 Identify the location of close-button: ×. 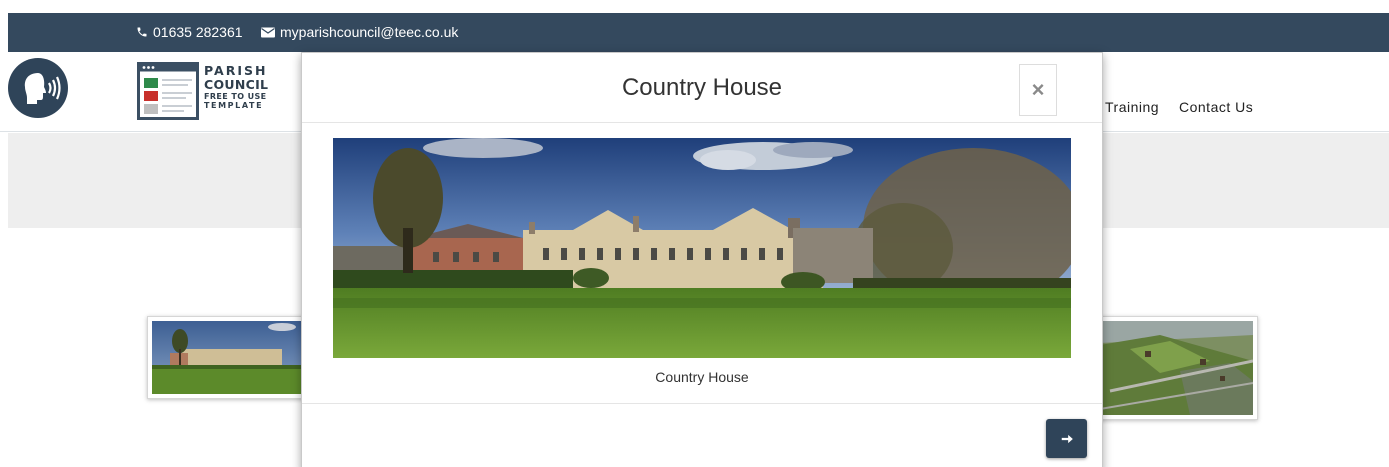
(1038, 90).